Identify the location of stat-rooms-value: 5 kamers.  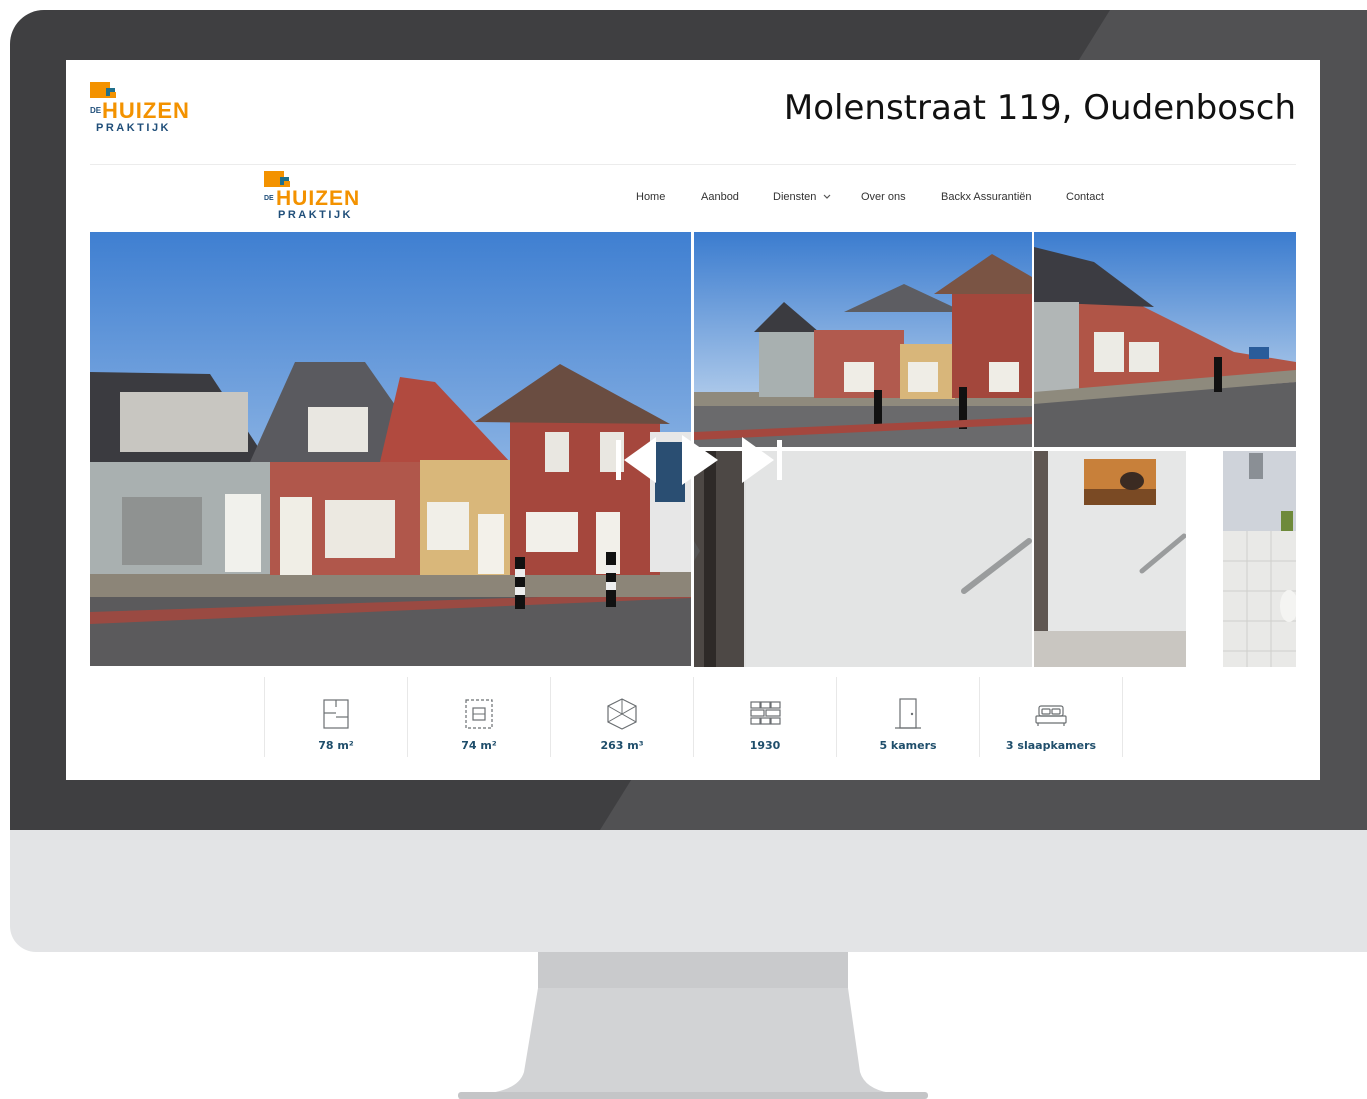
(908, 745).